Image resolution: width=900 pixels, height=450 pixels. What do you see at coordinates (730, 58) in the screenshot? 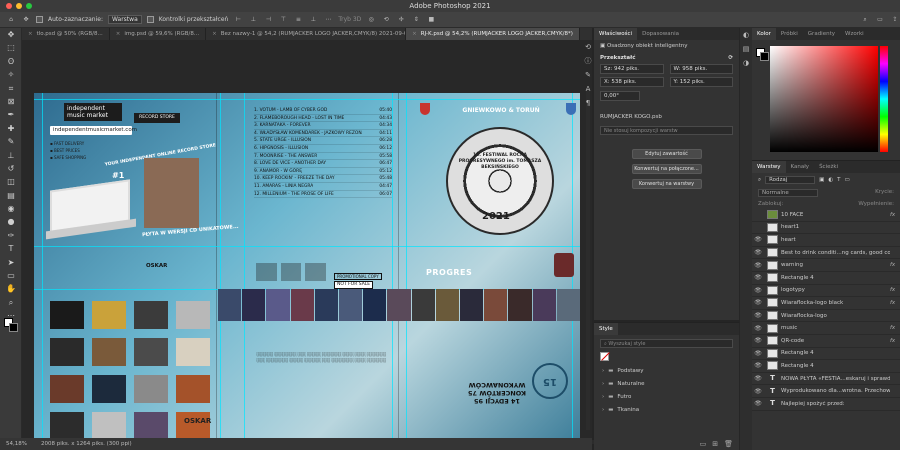
I see `reset-transform-icon: ⟳` at bounding box center [730, 58].